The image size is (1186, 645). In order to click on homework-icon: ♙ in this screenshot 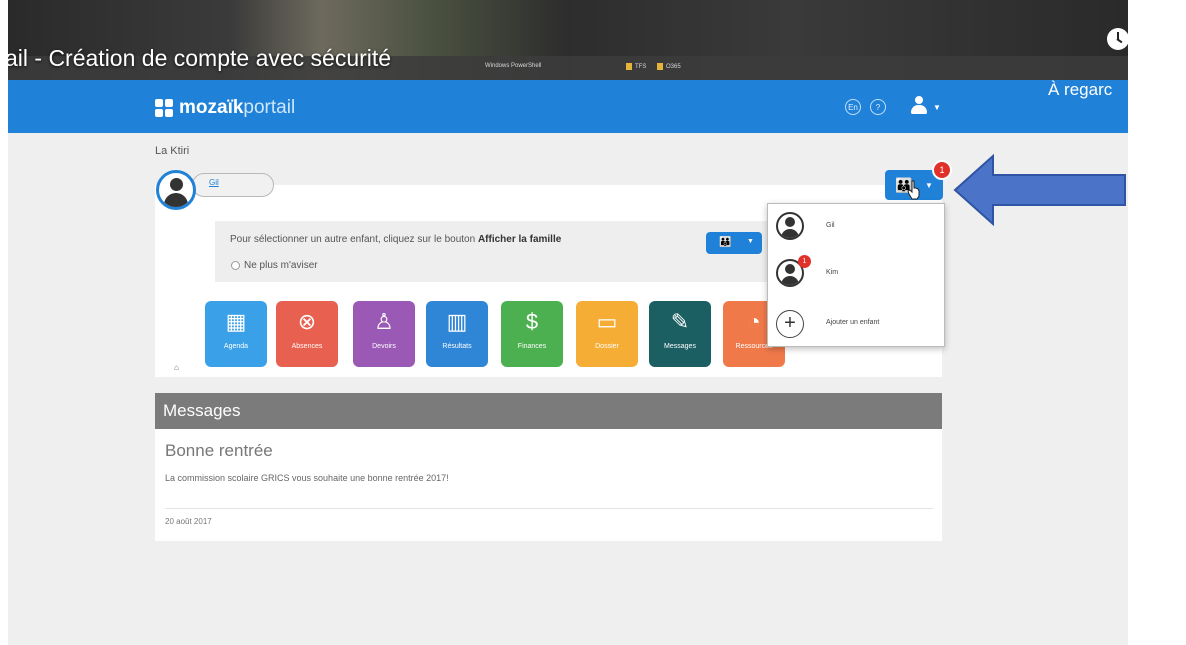, I will do `click(384, 321)`.